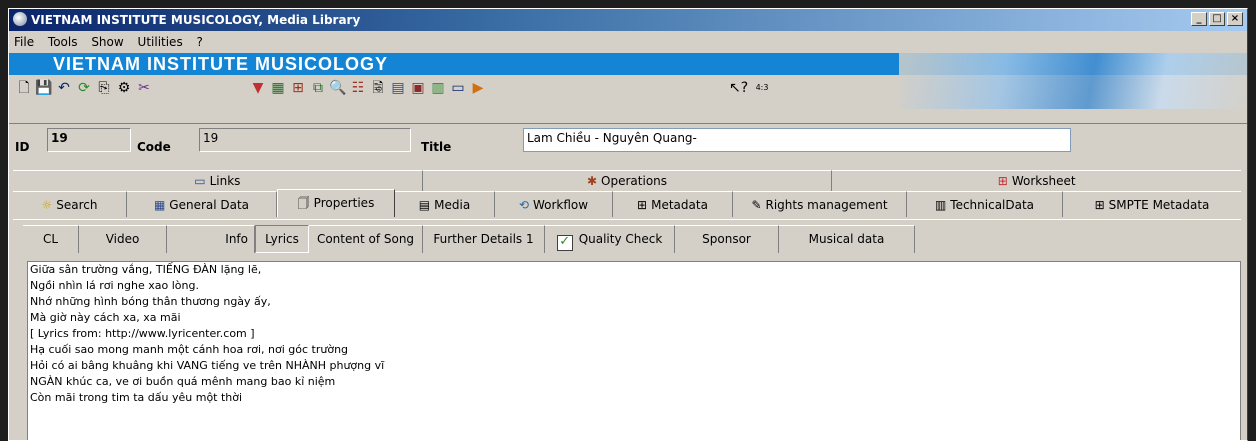  Describe the element at coordinates (484, 239) in the screenshot. I see `subtab-further-details-1: Further Details 1` at that location.